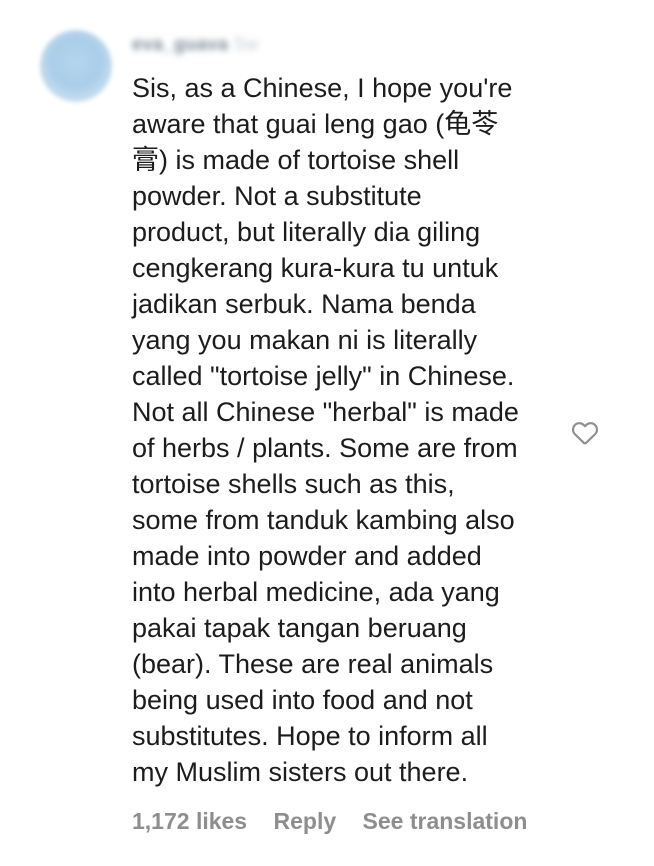 The image size is (654, 866). What do you see at coordinates (323, 520) in the screenshot?
I see `comment-line: some from tanduk kambing also` at bounding box center [323, 520].